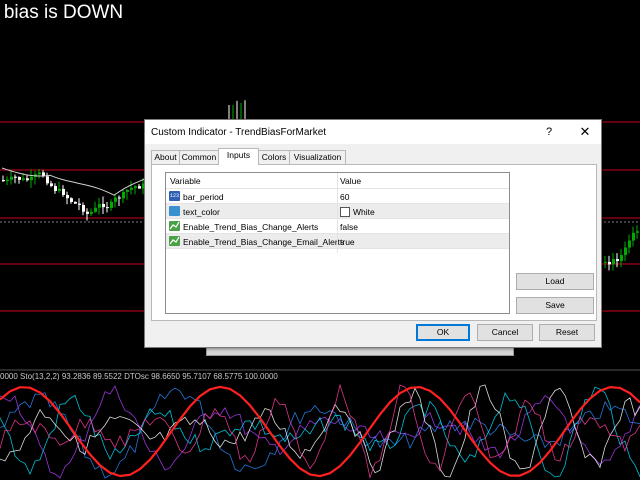 The height and width of the screenshot is (480, 640). Describe the element at coordinates (264, 242) in the screenshot. I see `input-name: Enable_Trend_Bias_Change_Email_Alerts` at that location.